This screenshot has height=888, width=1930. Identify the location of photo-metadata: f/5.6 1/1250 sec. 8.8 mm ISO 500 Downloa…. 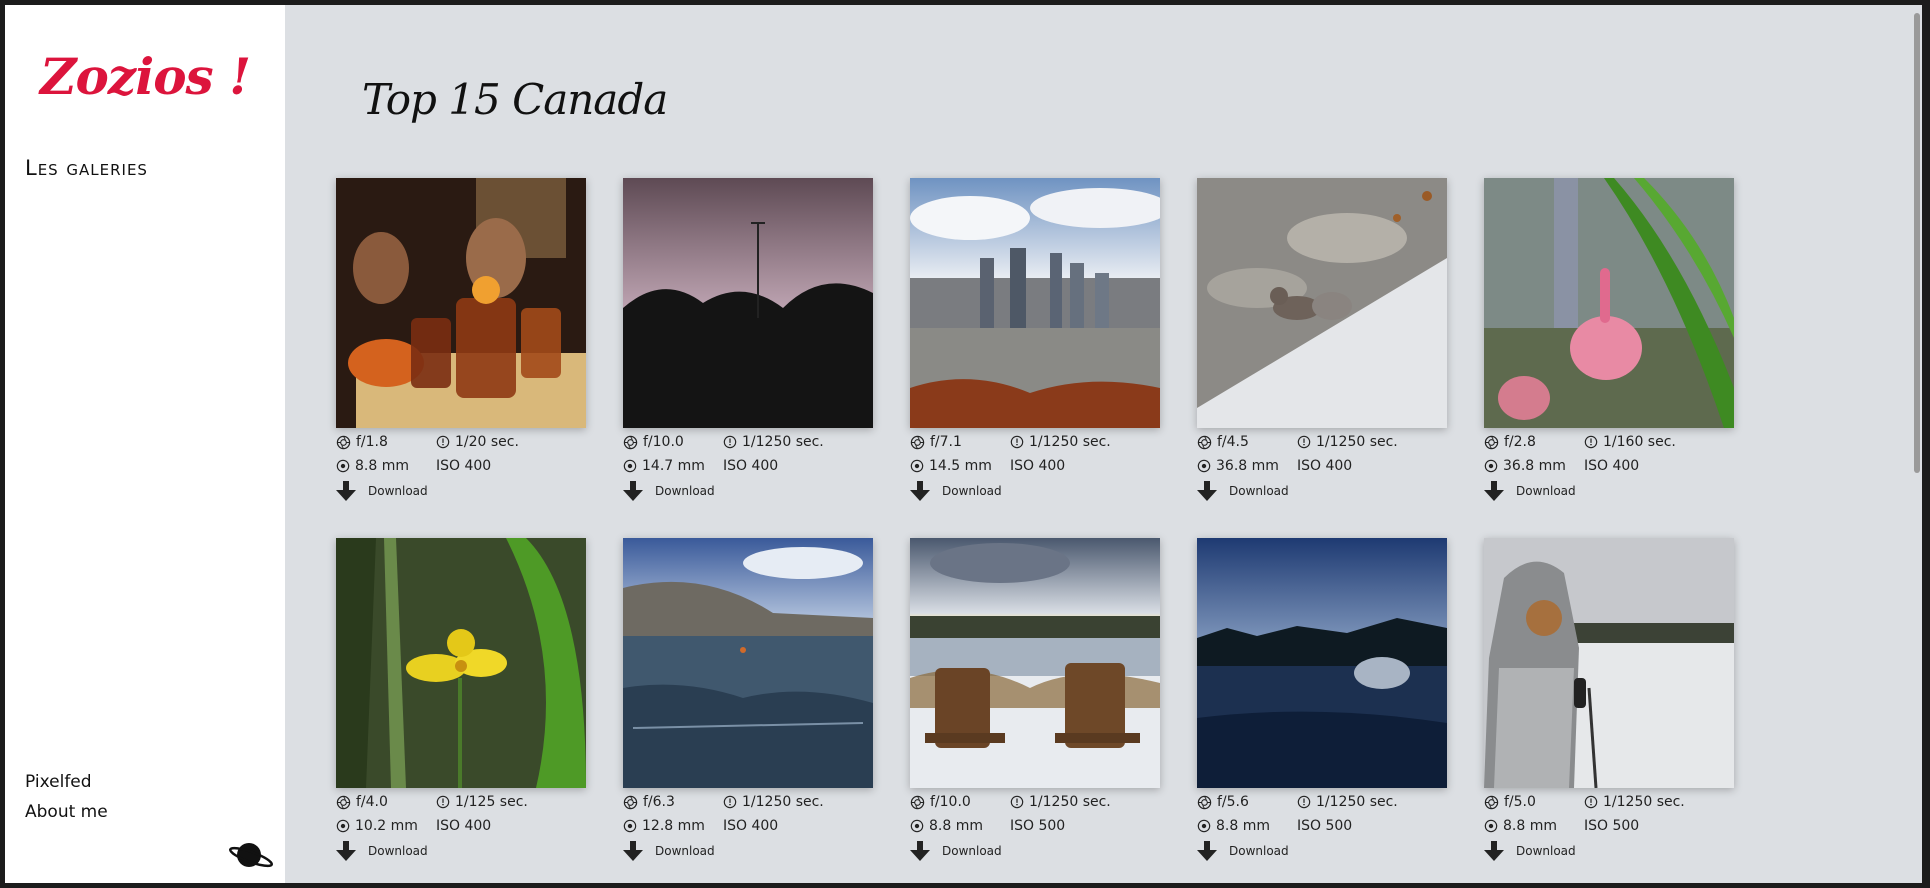
(1322, 830).